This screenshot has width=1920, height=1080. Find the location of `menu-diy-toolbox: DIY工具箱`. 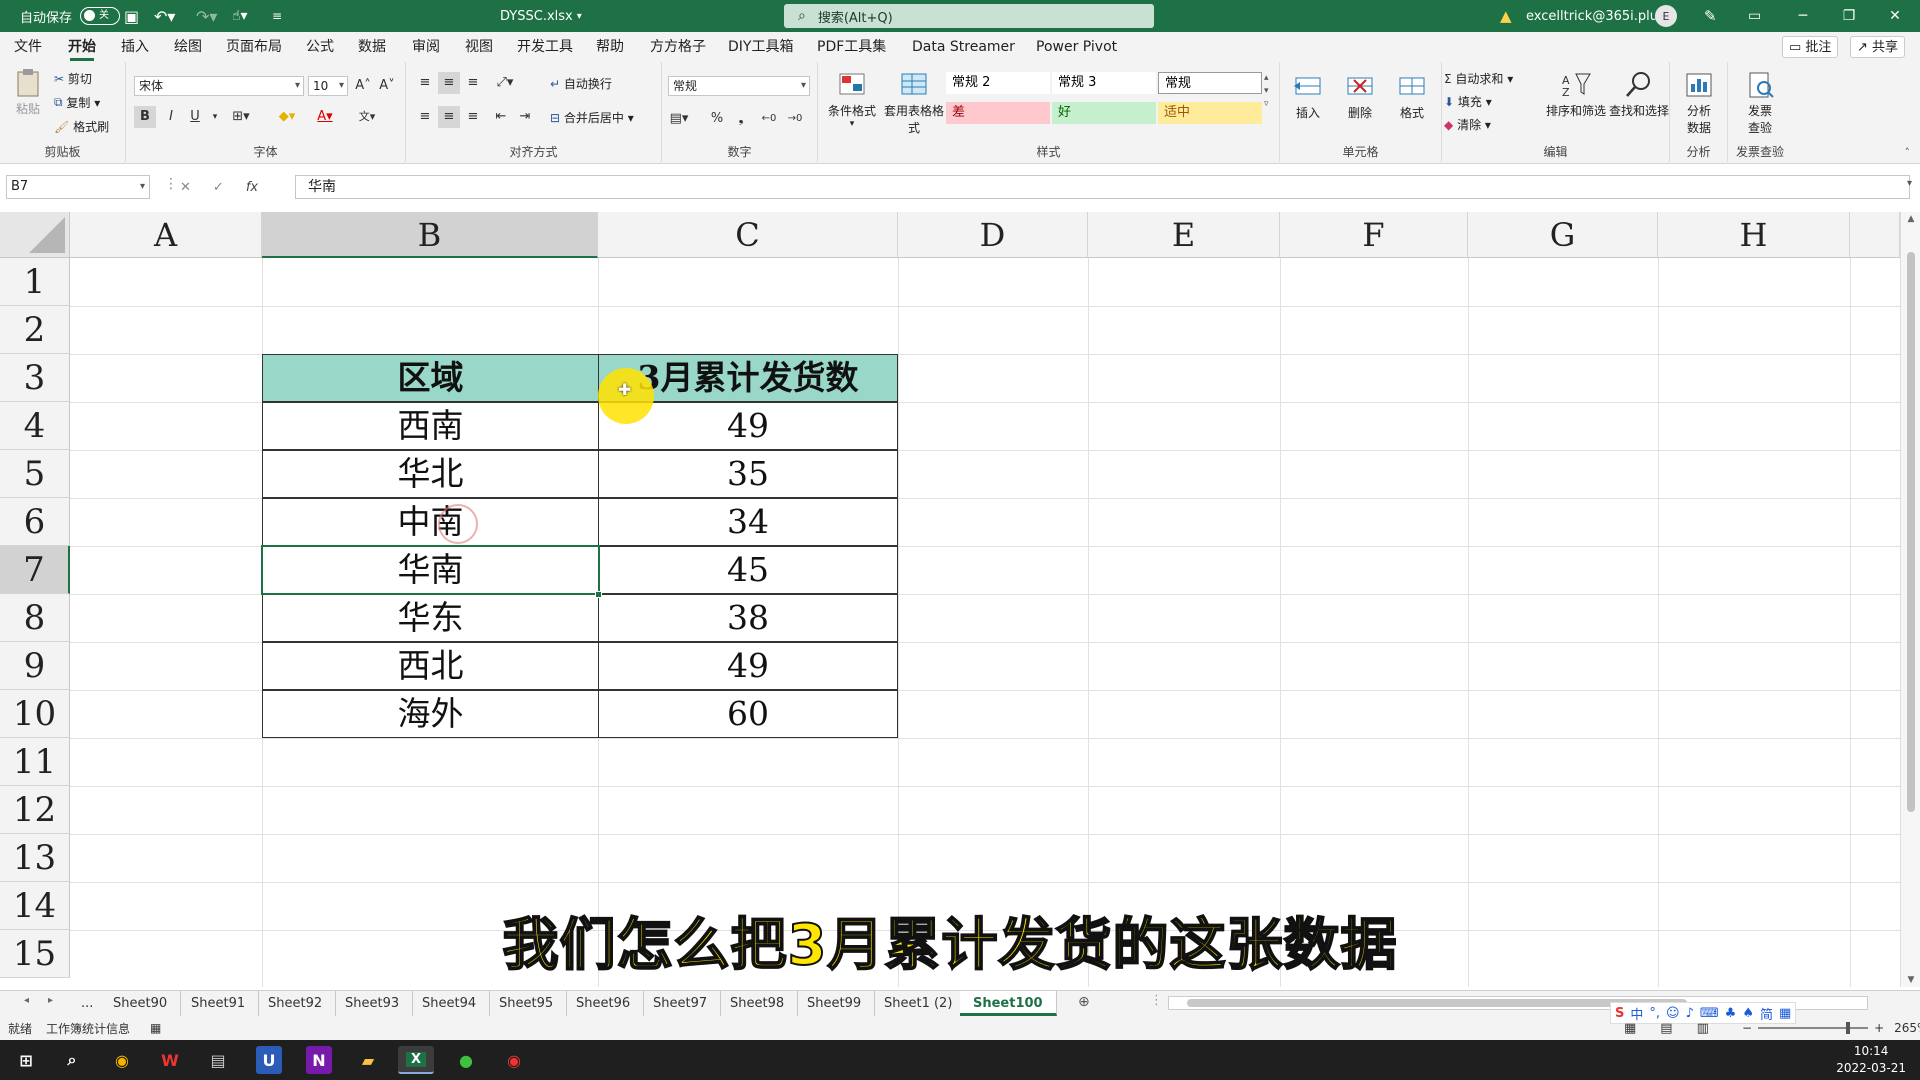

menu-diy-toolbox: DIY工具箱 is located at coordinates (760, 47).